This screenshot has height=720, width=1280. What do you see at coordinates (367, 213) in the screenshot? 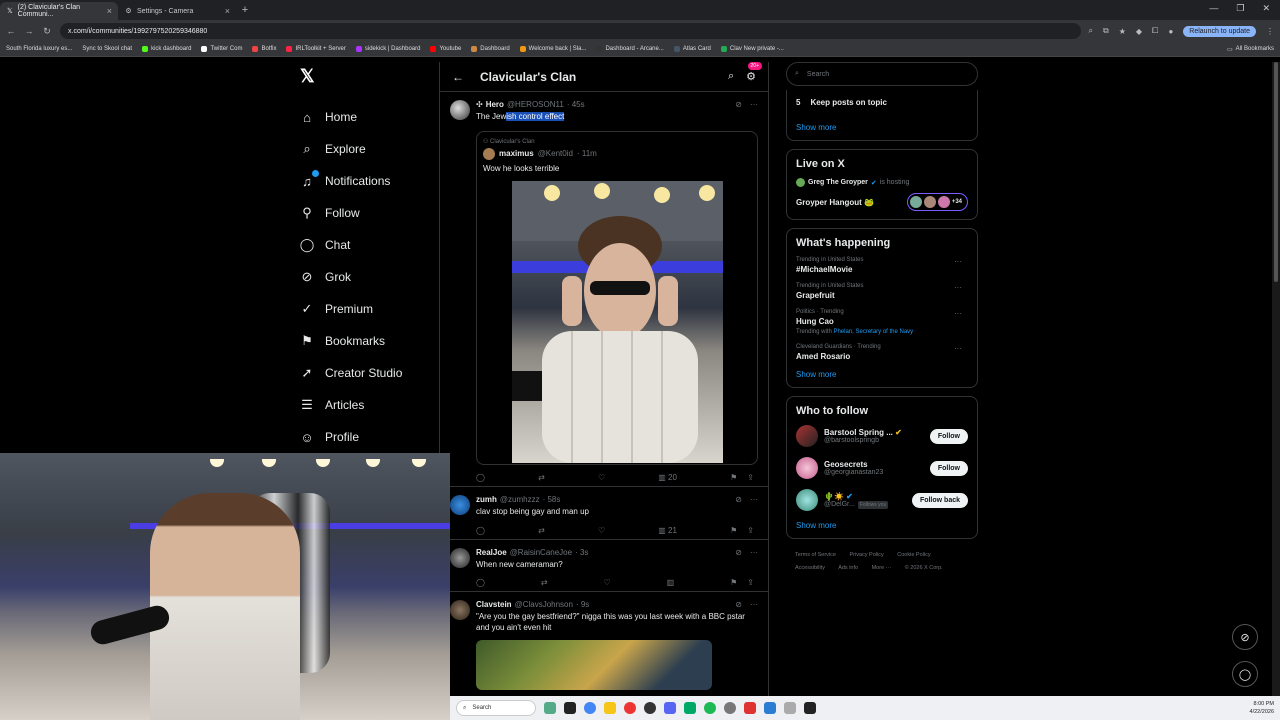
I see `nav-follow: ⚲ Follow` at bounding box center [367, 213].